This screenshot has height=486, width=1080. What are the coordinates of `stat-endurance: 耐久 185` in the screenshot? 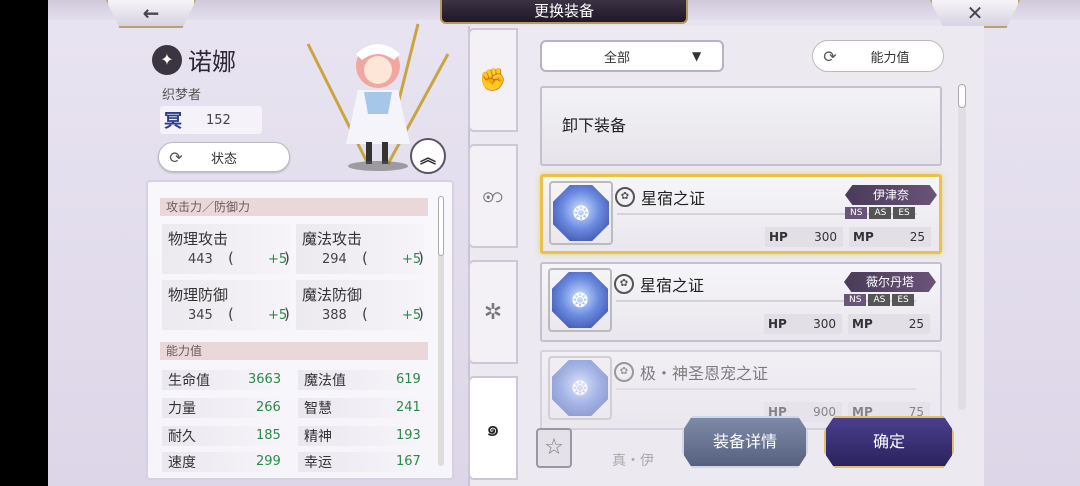 It's located at (227, 436).